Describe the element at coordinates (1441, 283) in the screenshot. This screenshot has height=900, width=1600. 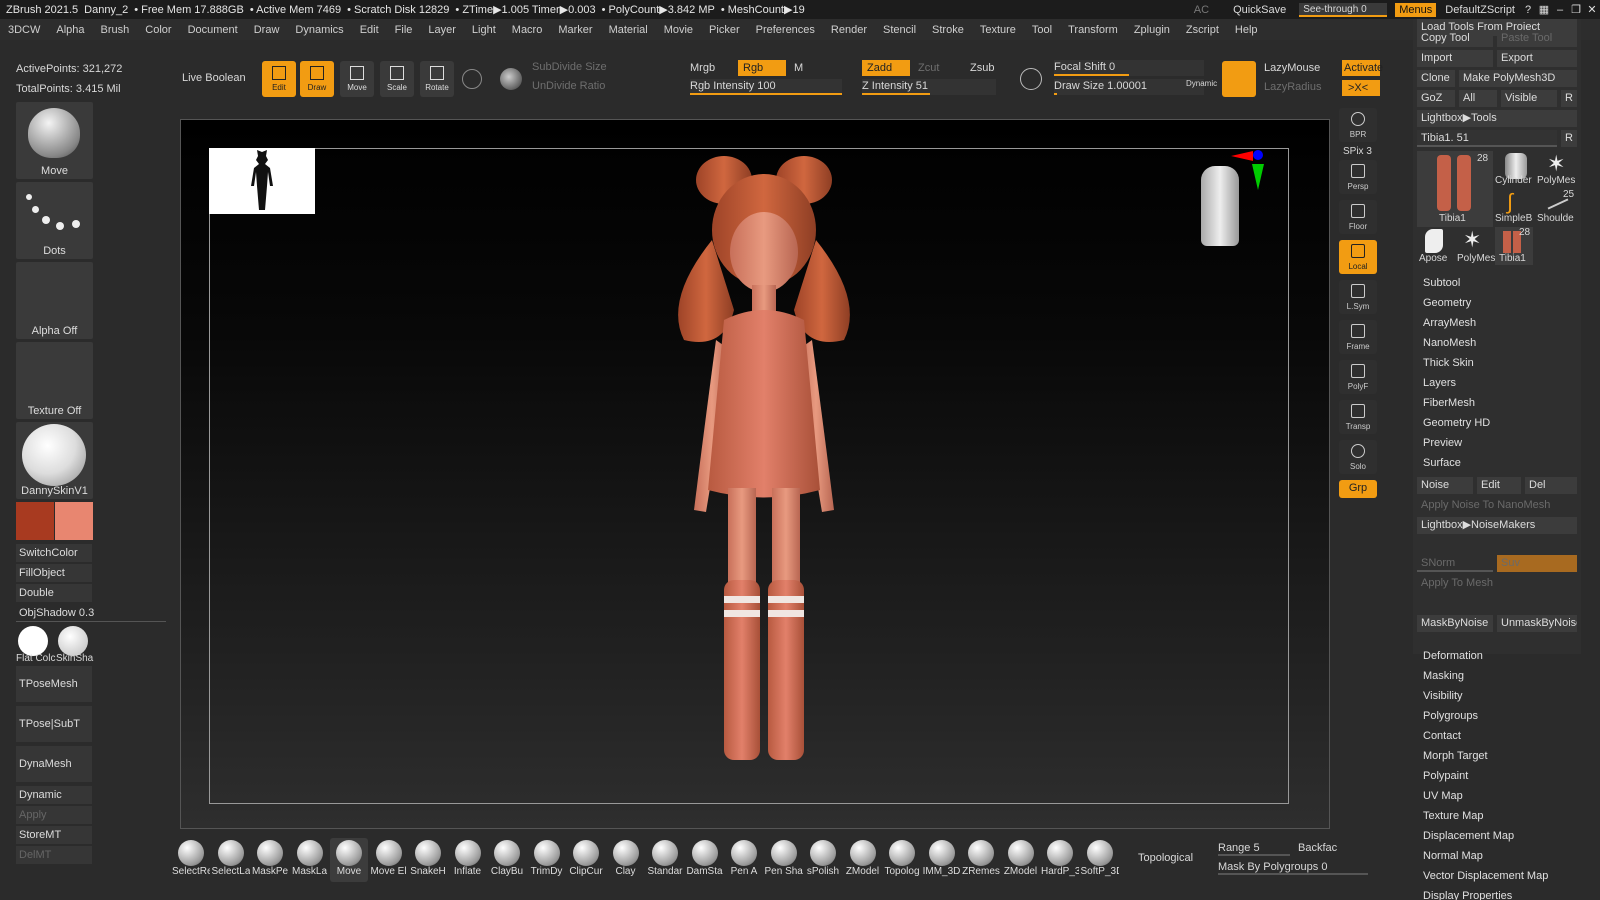
I see `tool-subpalette-subtool: Subtool` at that location.